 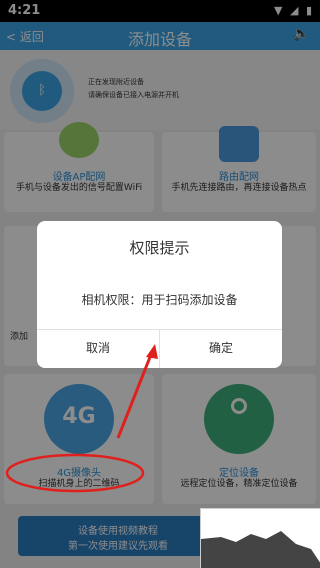 What do you see at coordinates (221, 348) in the screenshot?
I see `confirm-button: 确定` at bounding box center [221, 348].